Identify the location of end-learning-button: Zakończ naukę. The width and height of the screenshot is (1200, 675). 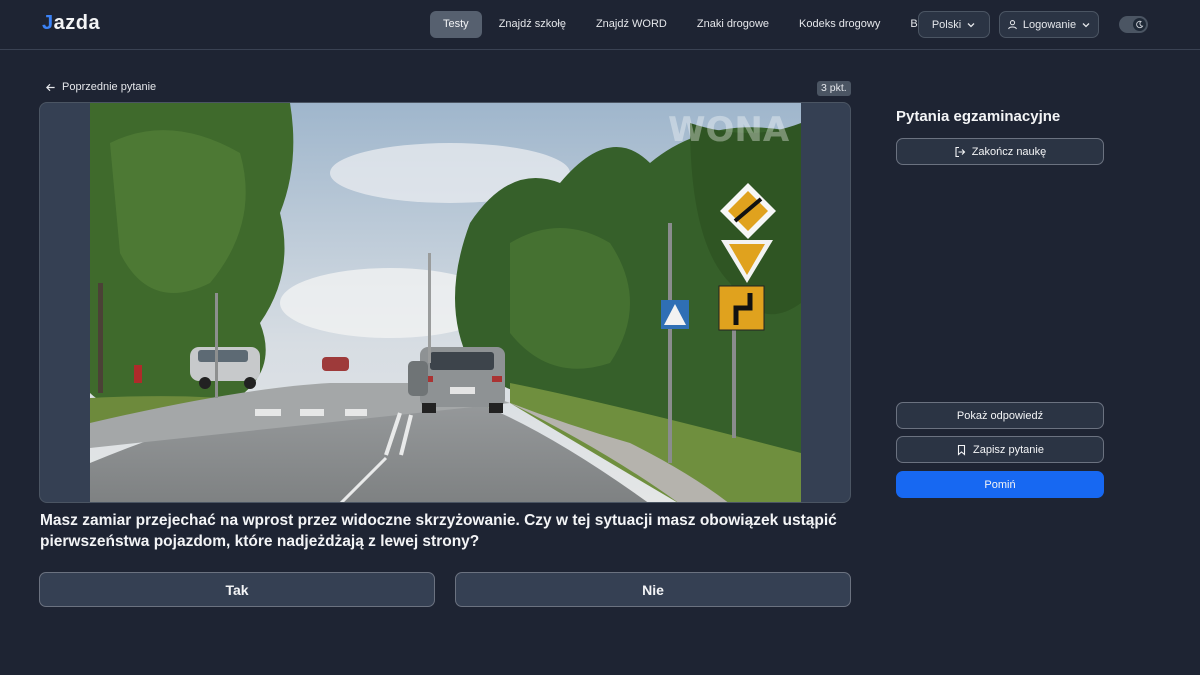
(1000, 151).